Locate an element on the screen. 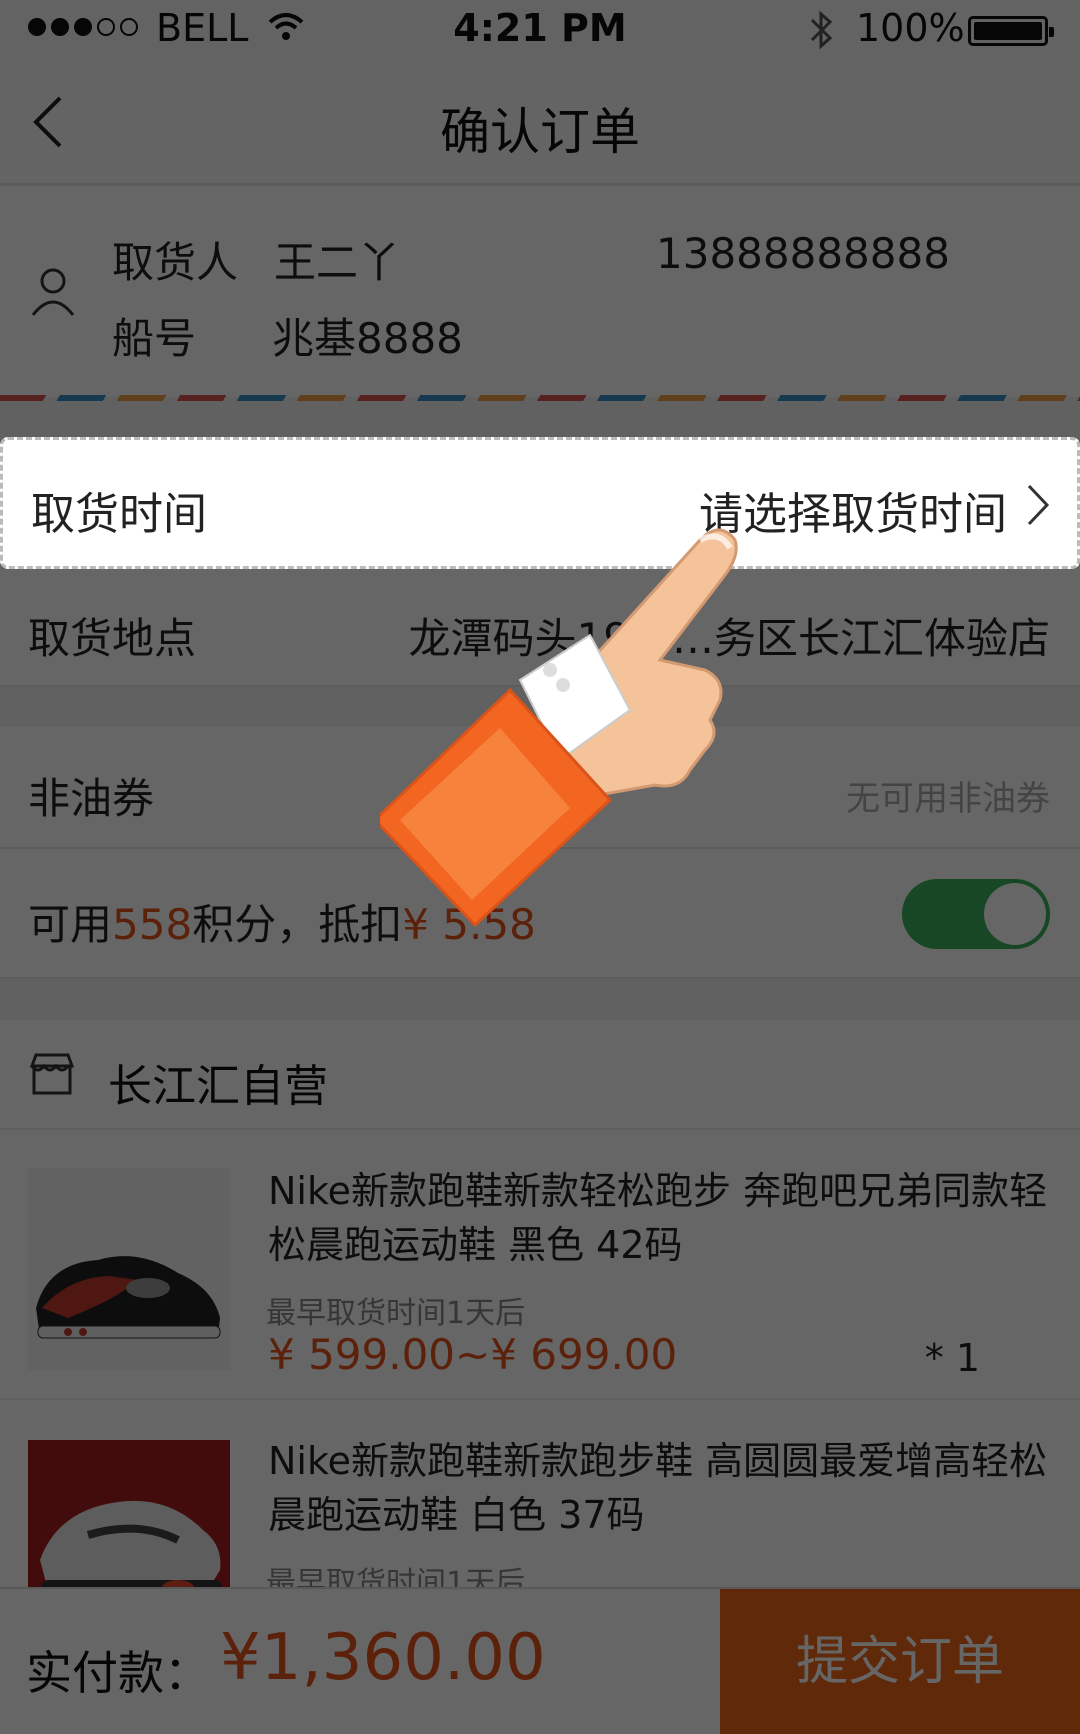 This screenshot has width=1080, height=1734. product-qty: * 1 is located at coordinates (952, 1358).